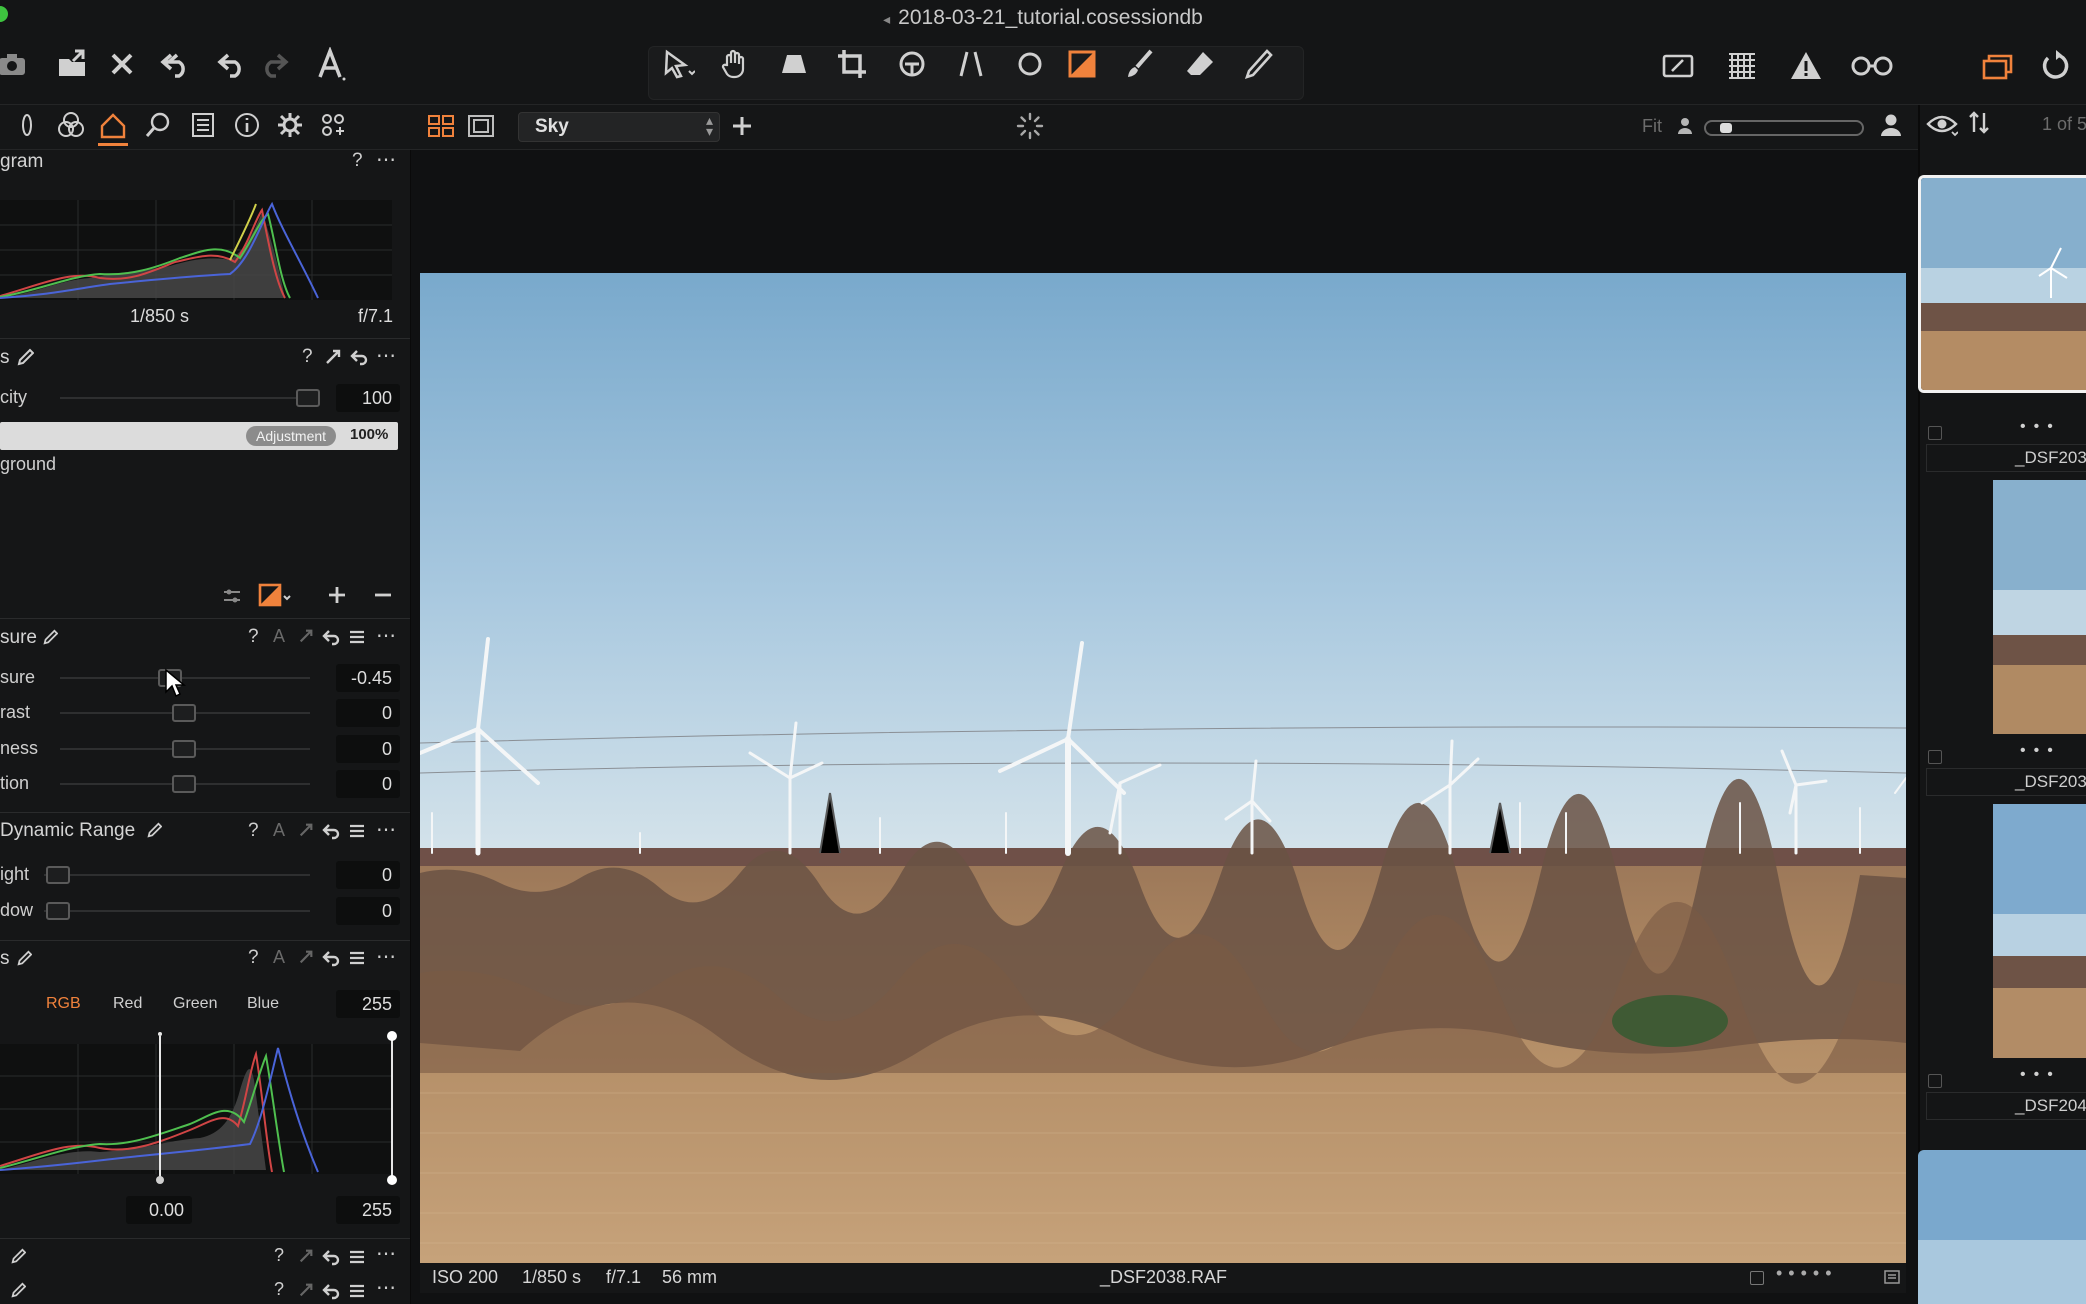 The width and height of the screenshot is (2086, 1304). I want to click on edit-icon, so click(1678, 66).